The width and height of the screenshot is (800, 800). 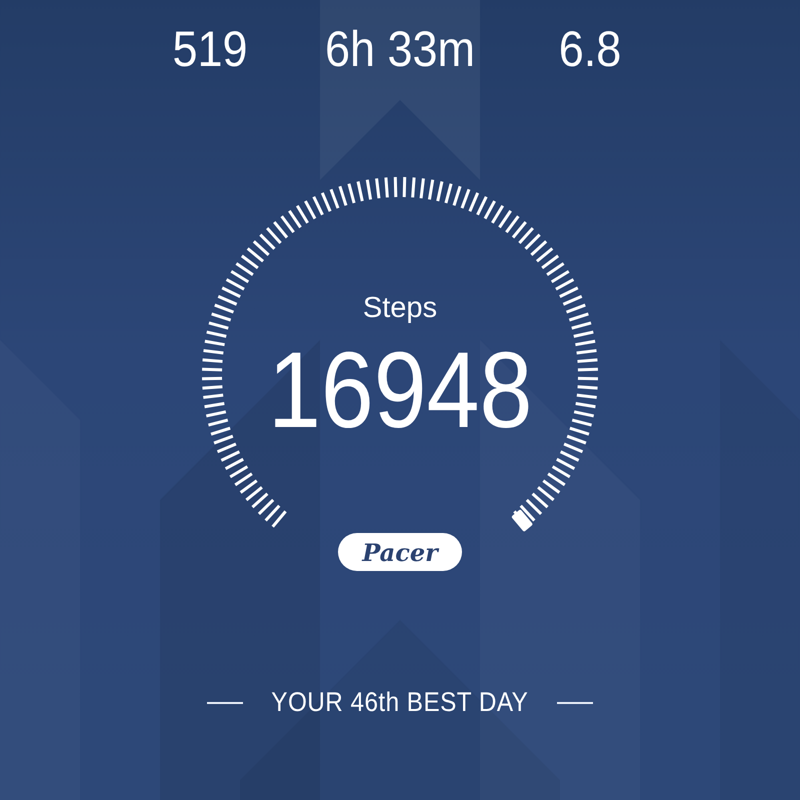 What do you see at coordinates (400, 308) in the screenshot?
I see `steps-label: Steps` at bounding box center [400, 308].